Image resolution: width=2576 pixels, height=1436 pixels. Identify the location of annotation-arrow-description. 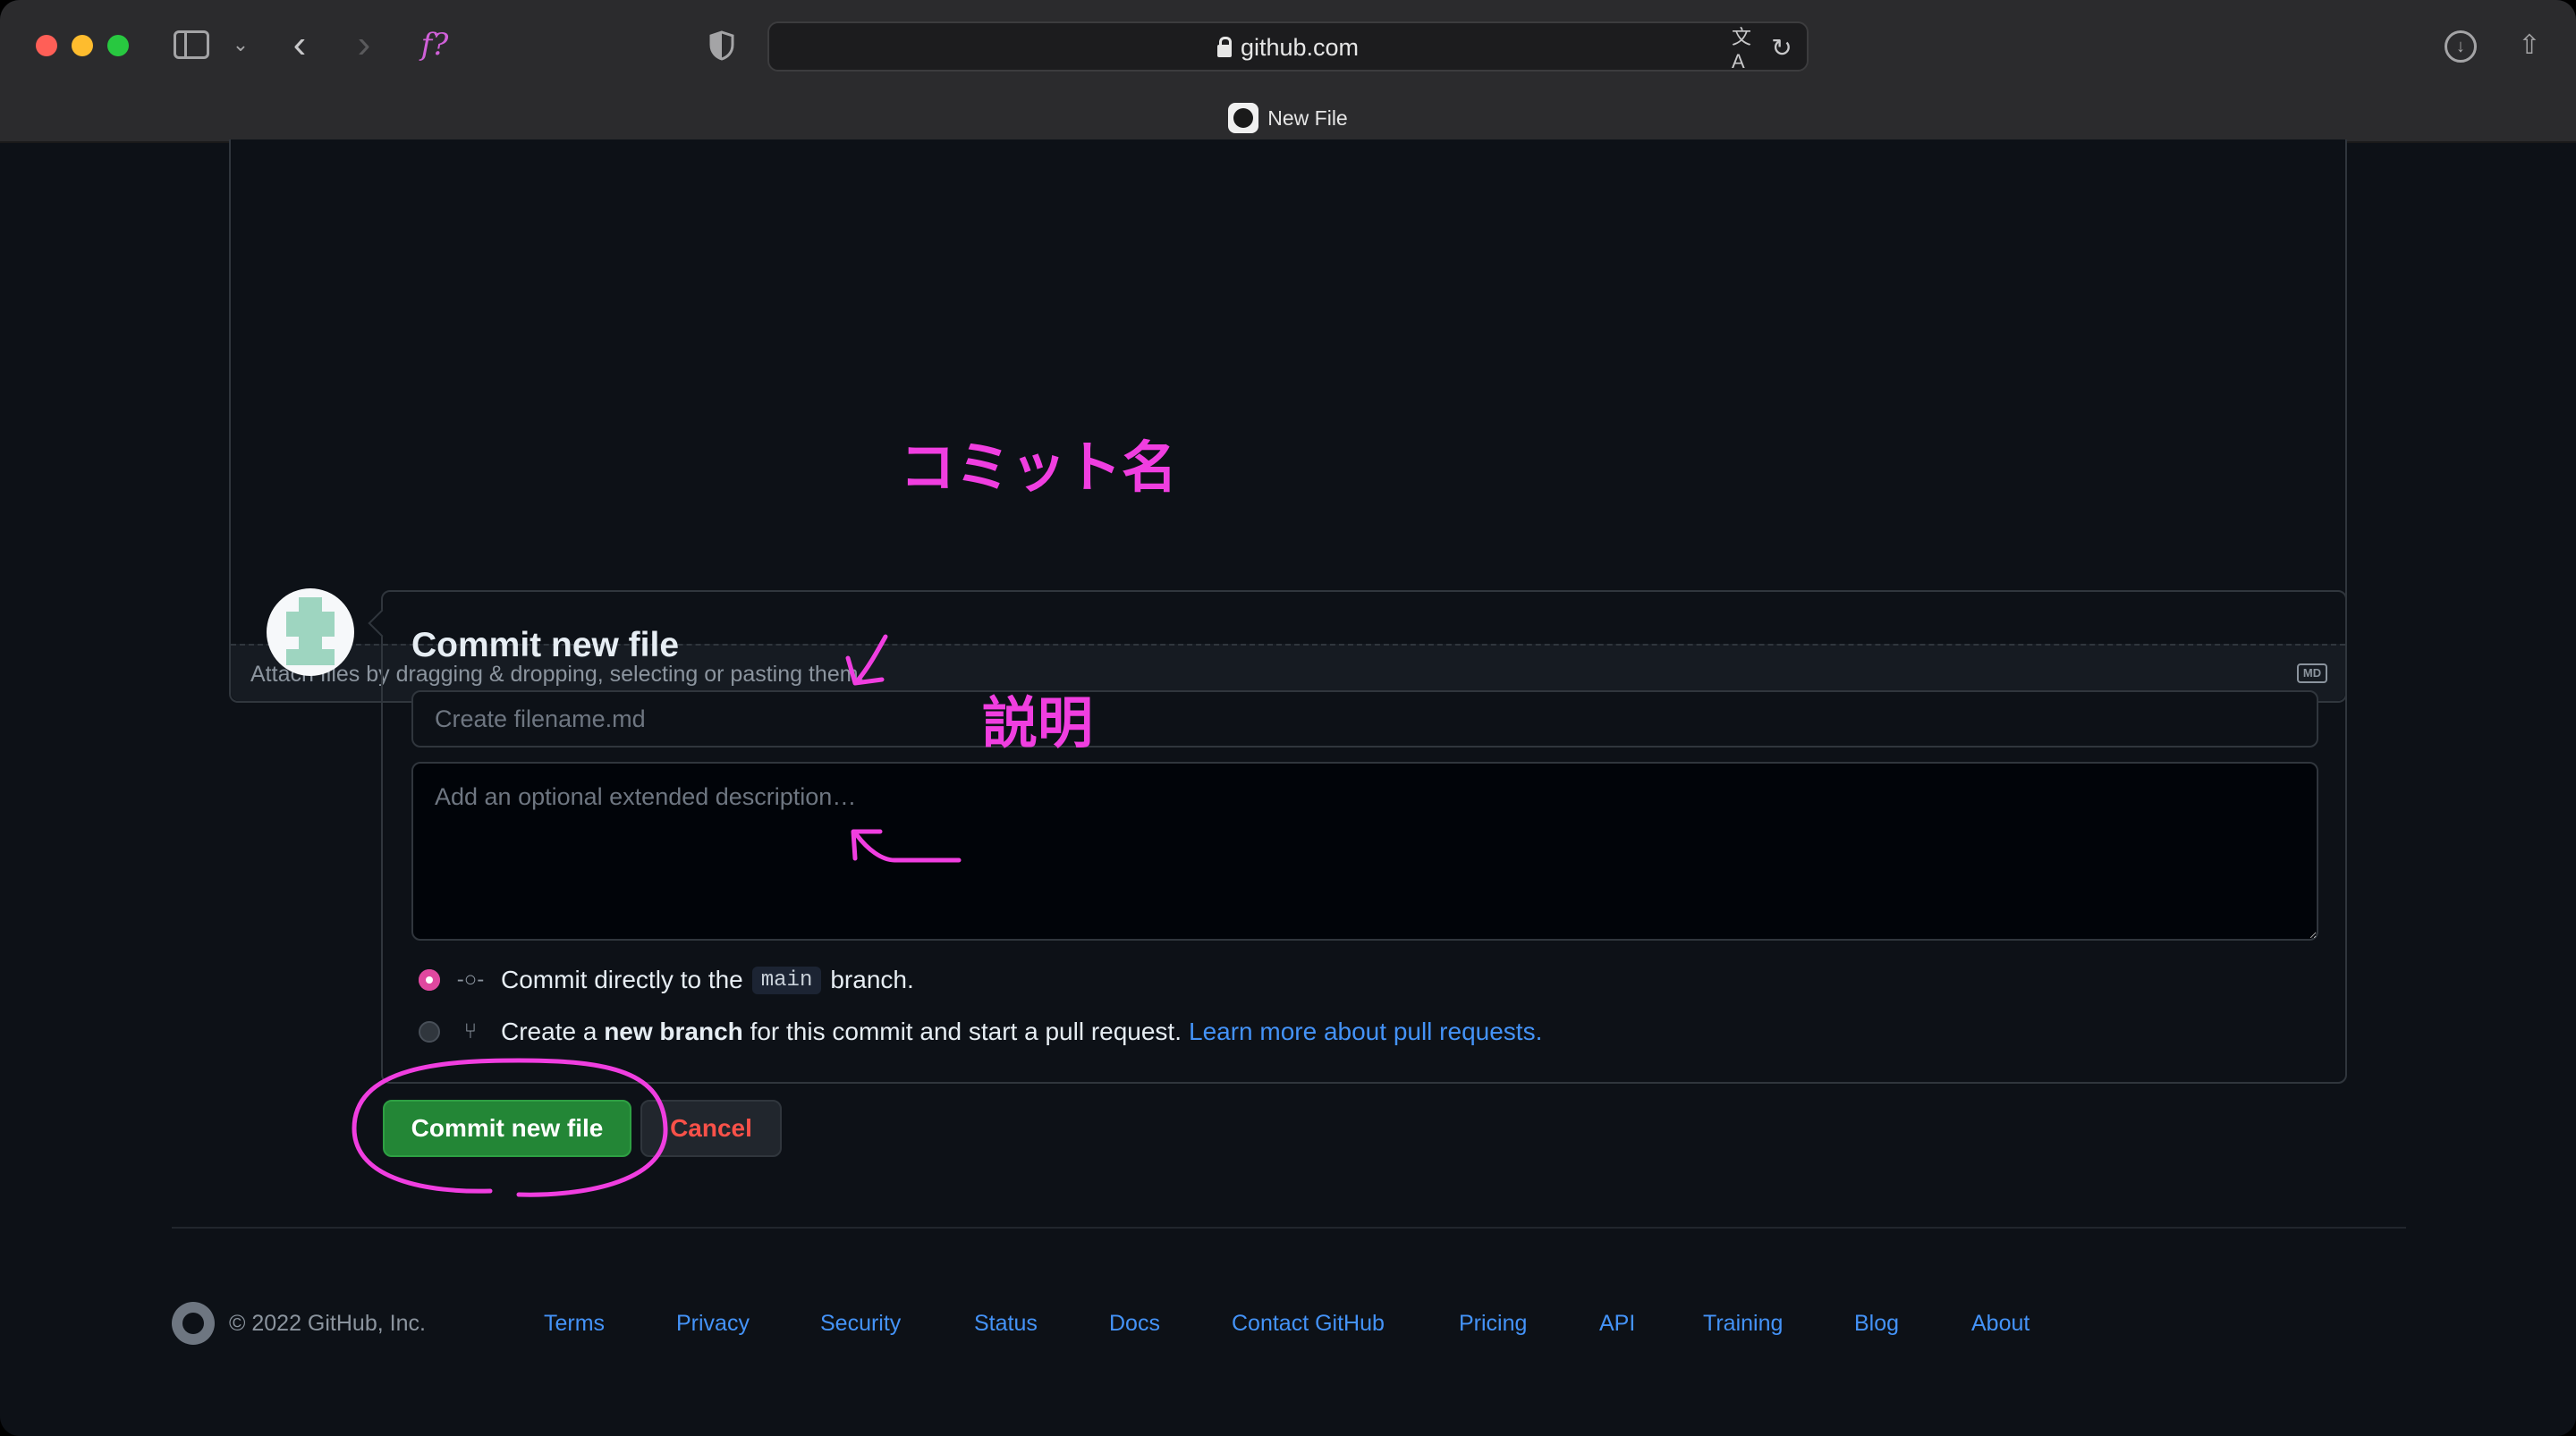
(908, 847).